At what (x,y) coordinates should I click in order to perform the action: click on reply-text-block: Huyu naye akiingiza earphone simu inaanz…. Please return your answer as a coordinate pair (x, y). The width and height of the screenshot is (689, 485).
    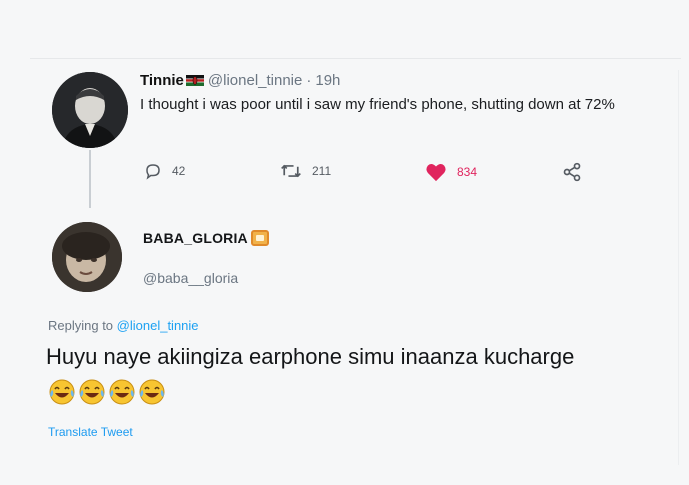
    Looking at the image, I should click on (326, 374).